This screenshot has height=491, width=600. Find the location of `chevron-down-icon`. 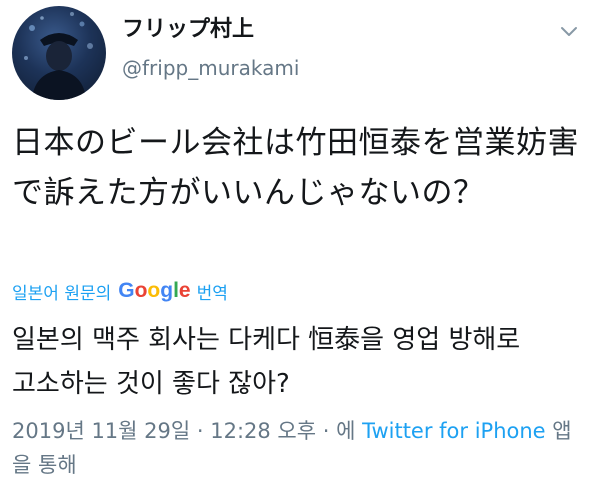

chevron-down-icon is located at coordinates (569, 31).